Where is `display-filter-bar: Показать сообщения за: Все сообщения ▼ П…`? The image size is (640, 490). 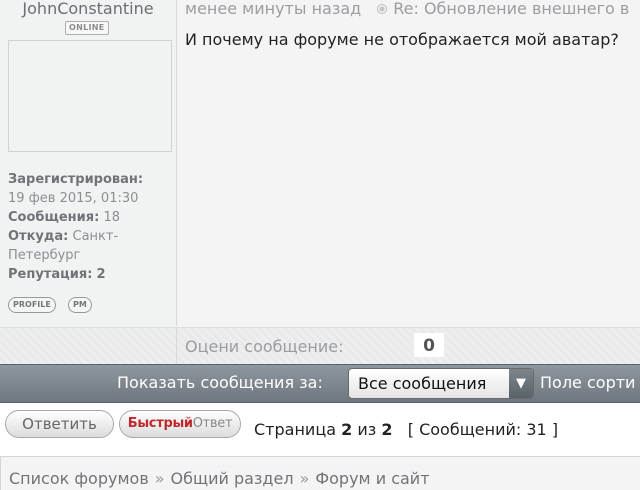 display-filter-bar: Показать сообщения за: Все сообщения ▼ П… is located at coordinates (320, 383).